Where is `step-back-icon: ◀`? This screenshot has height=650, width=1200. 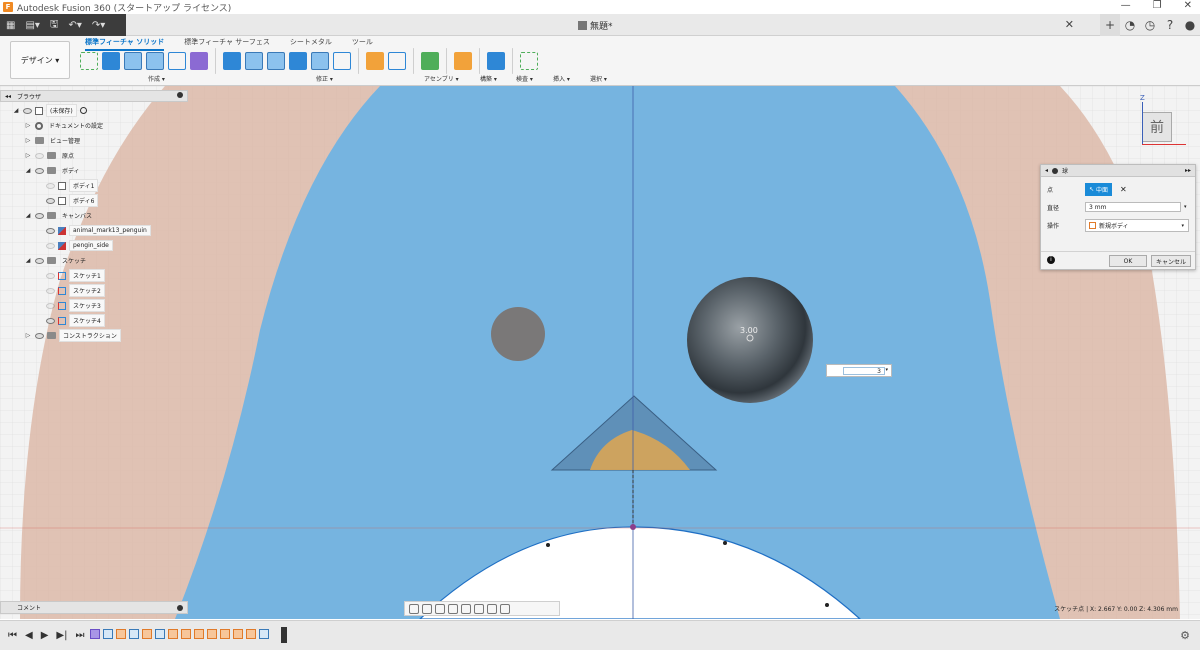
step-back-icon: ◀ is located at coordinates (29, 635).